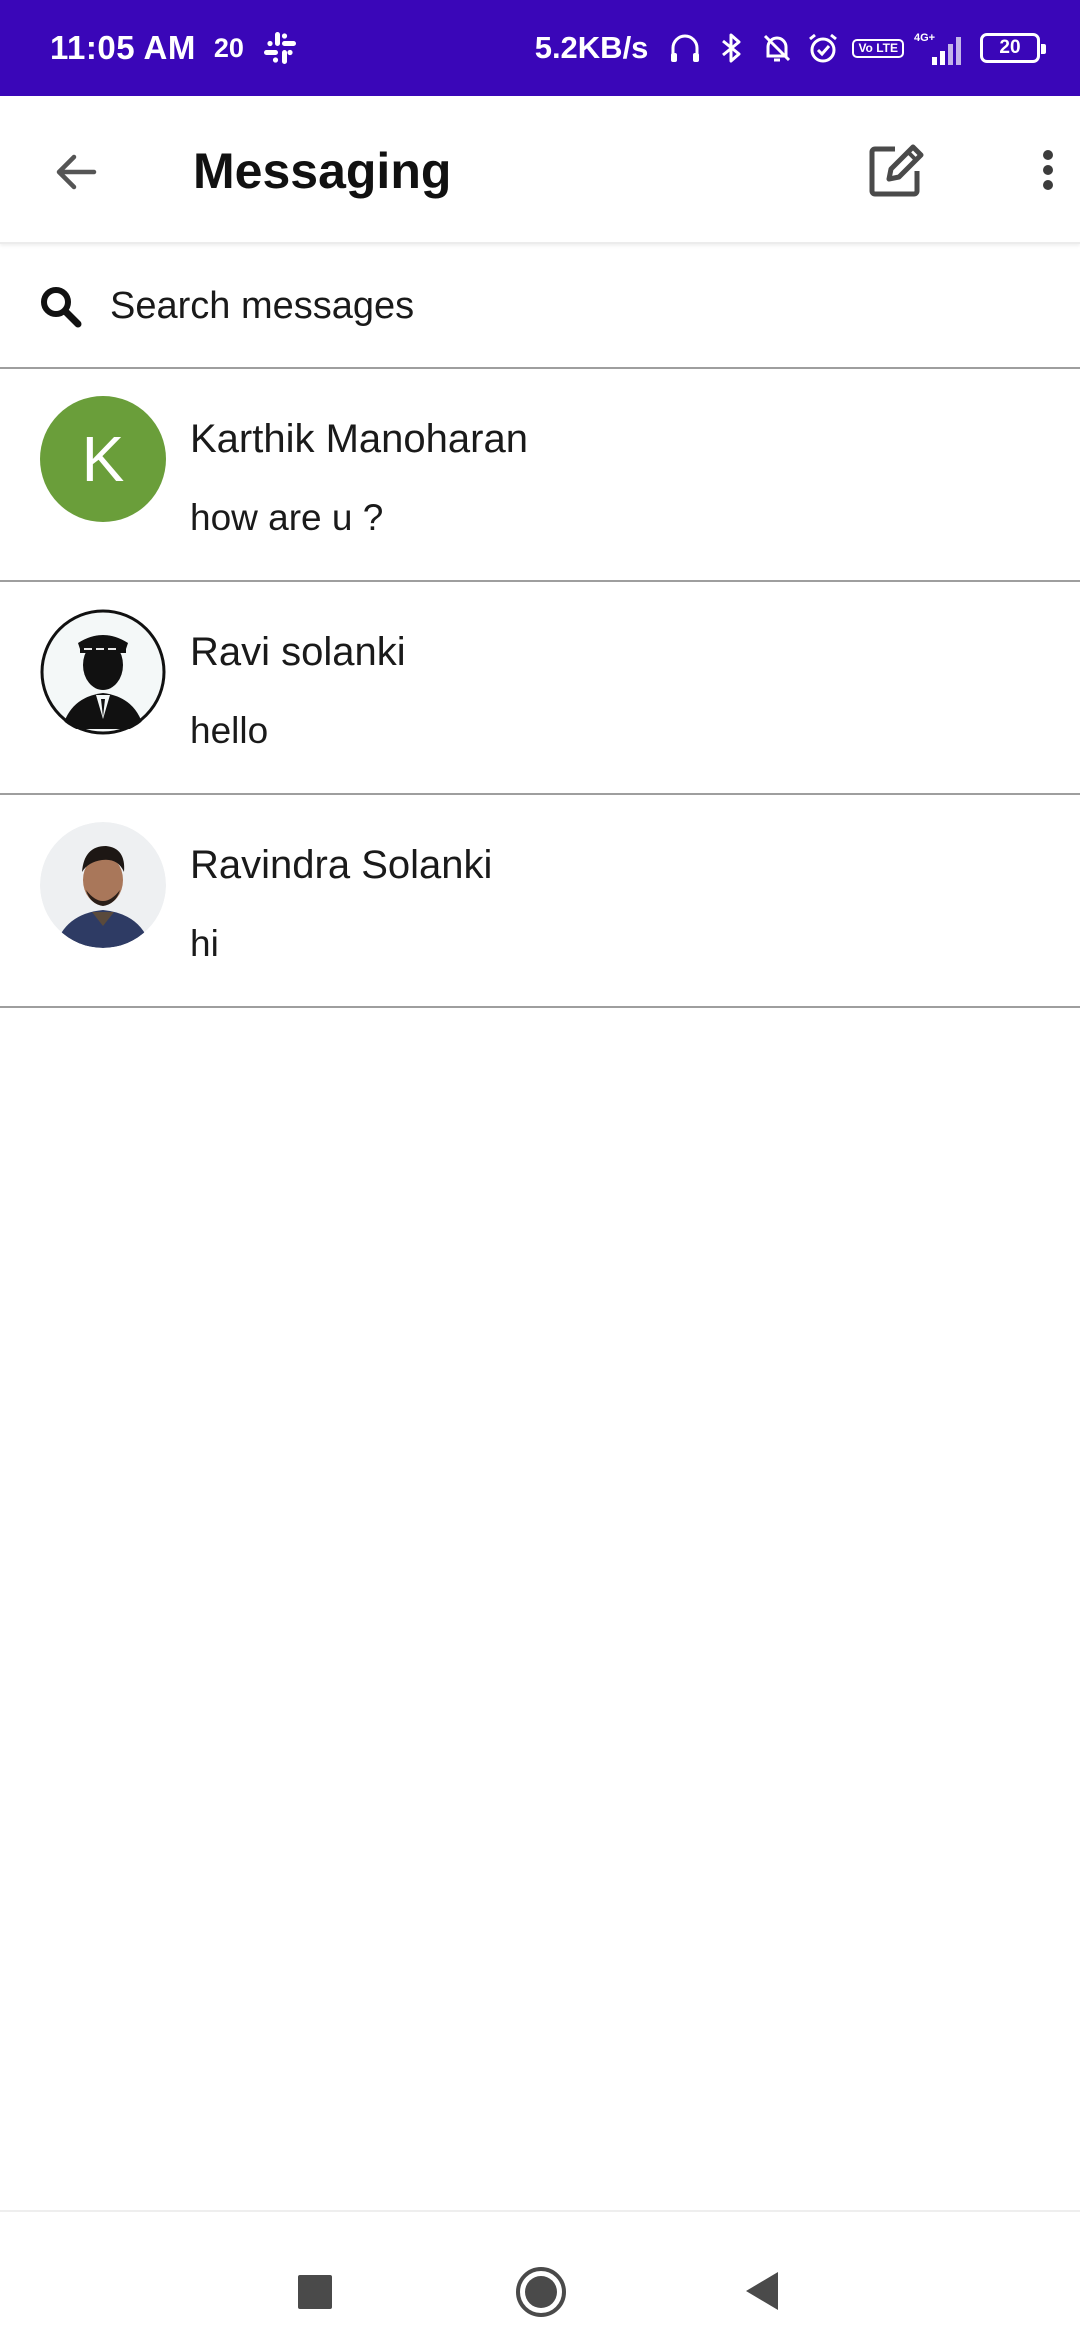 The image size is (1080, 2340). Describe the element at coordinates (540, 901) in the screenshot. I see `conversation-item: Ravindra Solanki hi` at that location.